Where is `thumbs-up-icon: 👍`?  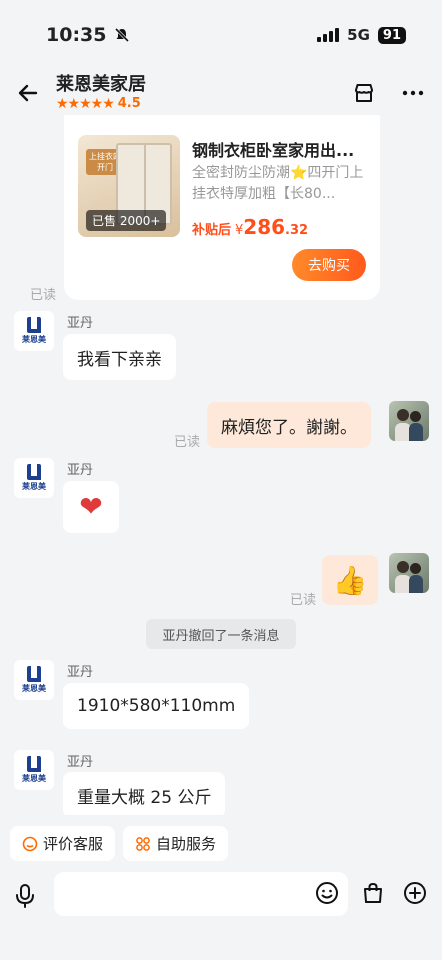
thumbs-up-icon: 👍 is located at coordinates (350, 580).